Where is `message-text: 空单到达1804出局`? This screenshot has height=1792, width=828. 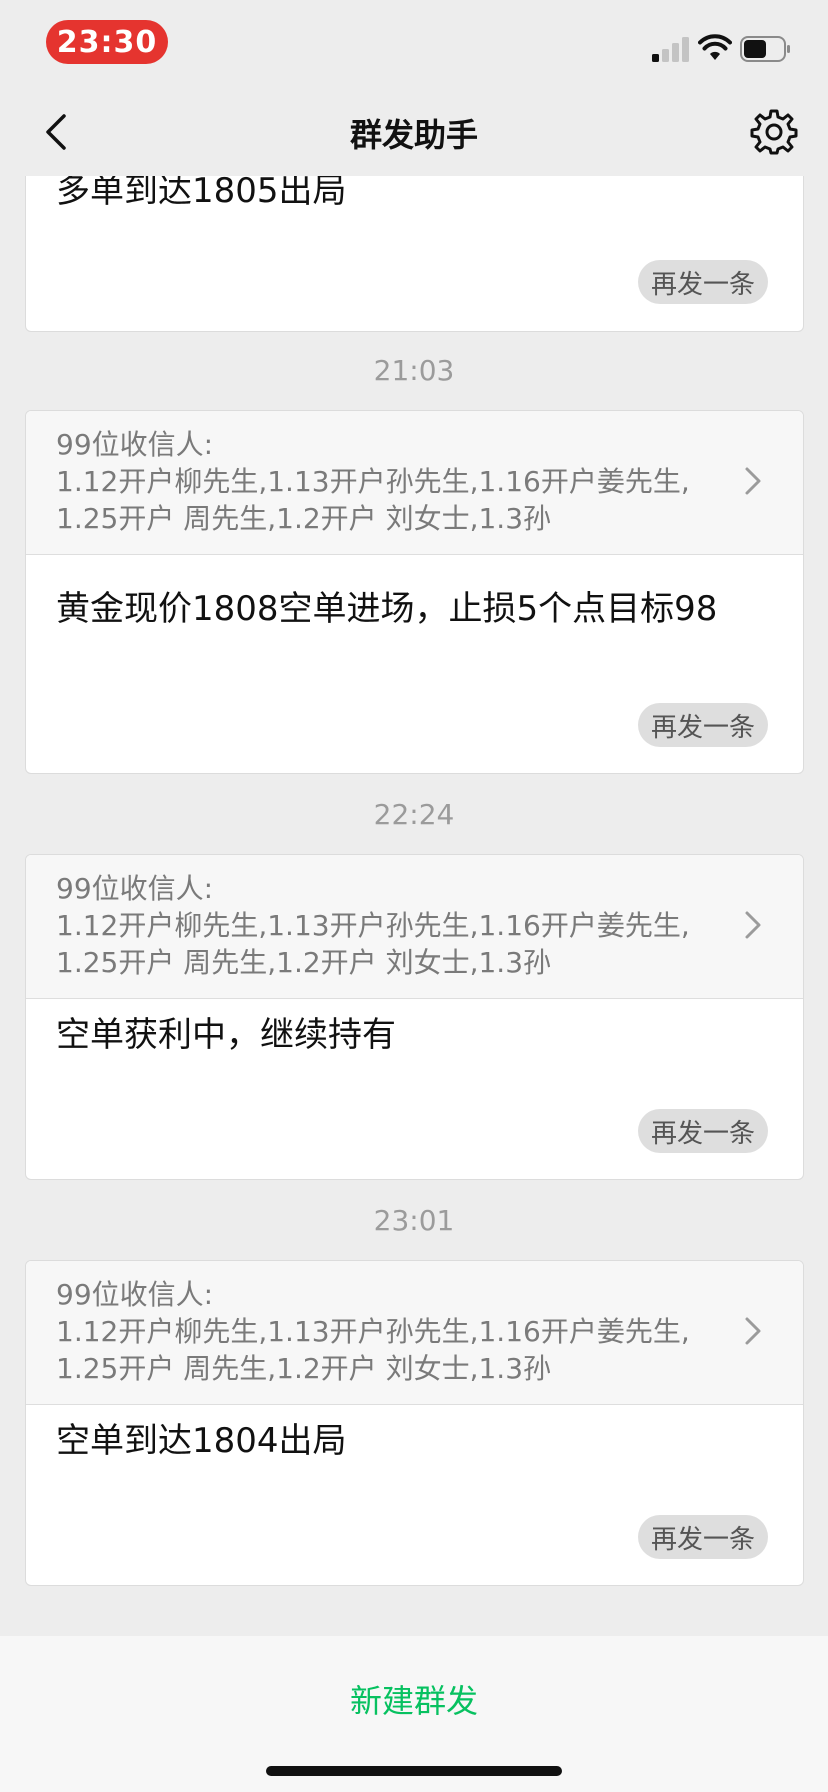 message-text: 空单到达1804出局 is located at coordinates (201, 1441).